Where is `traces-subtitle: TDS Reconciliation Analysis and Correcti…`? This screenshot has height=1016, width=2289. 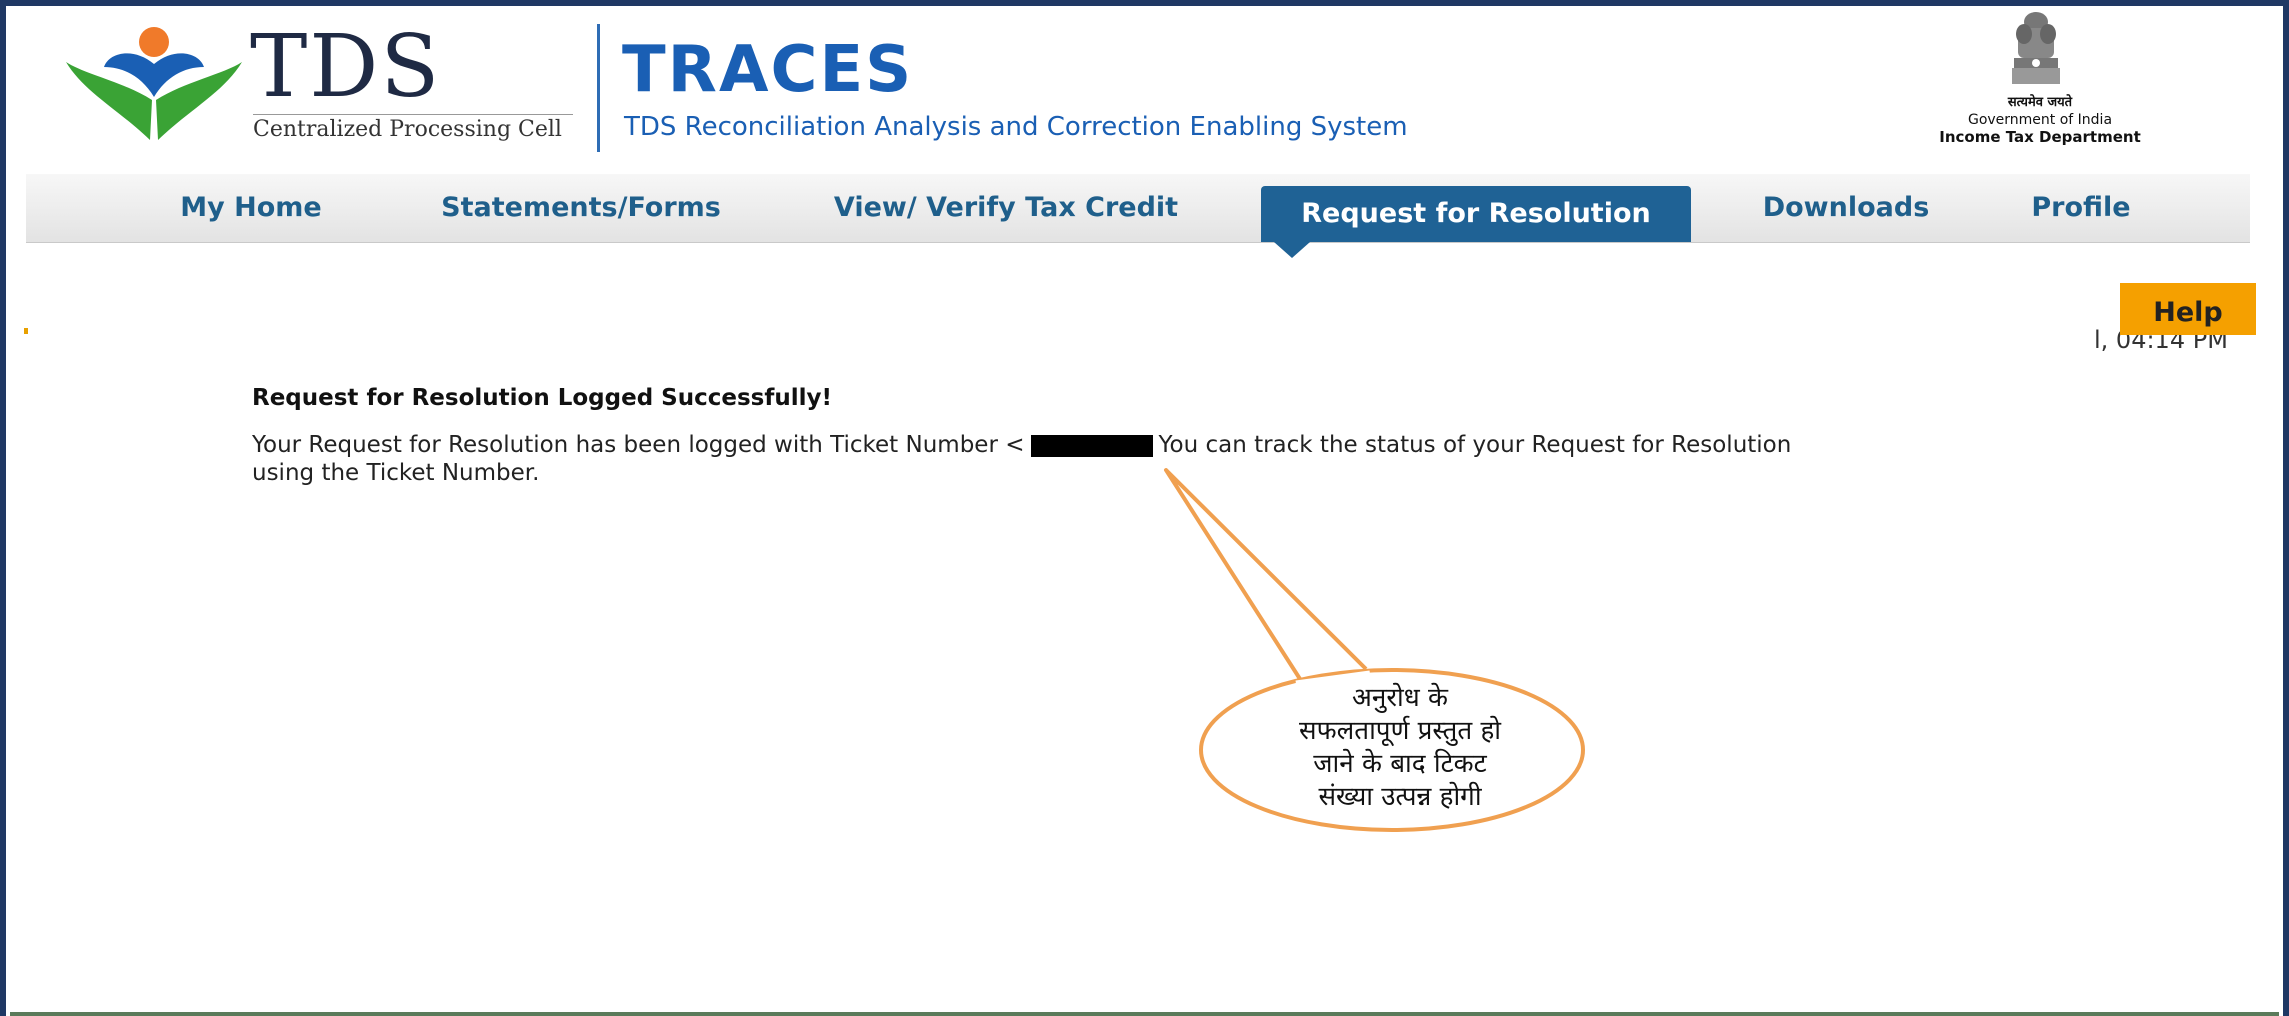 traces-subtitle: TDS Reconciliation Analysis and Correcti… is located at coordinates (1016, 127).